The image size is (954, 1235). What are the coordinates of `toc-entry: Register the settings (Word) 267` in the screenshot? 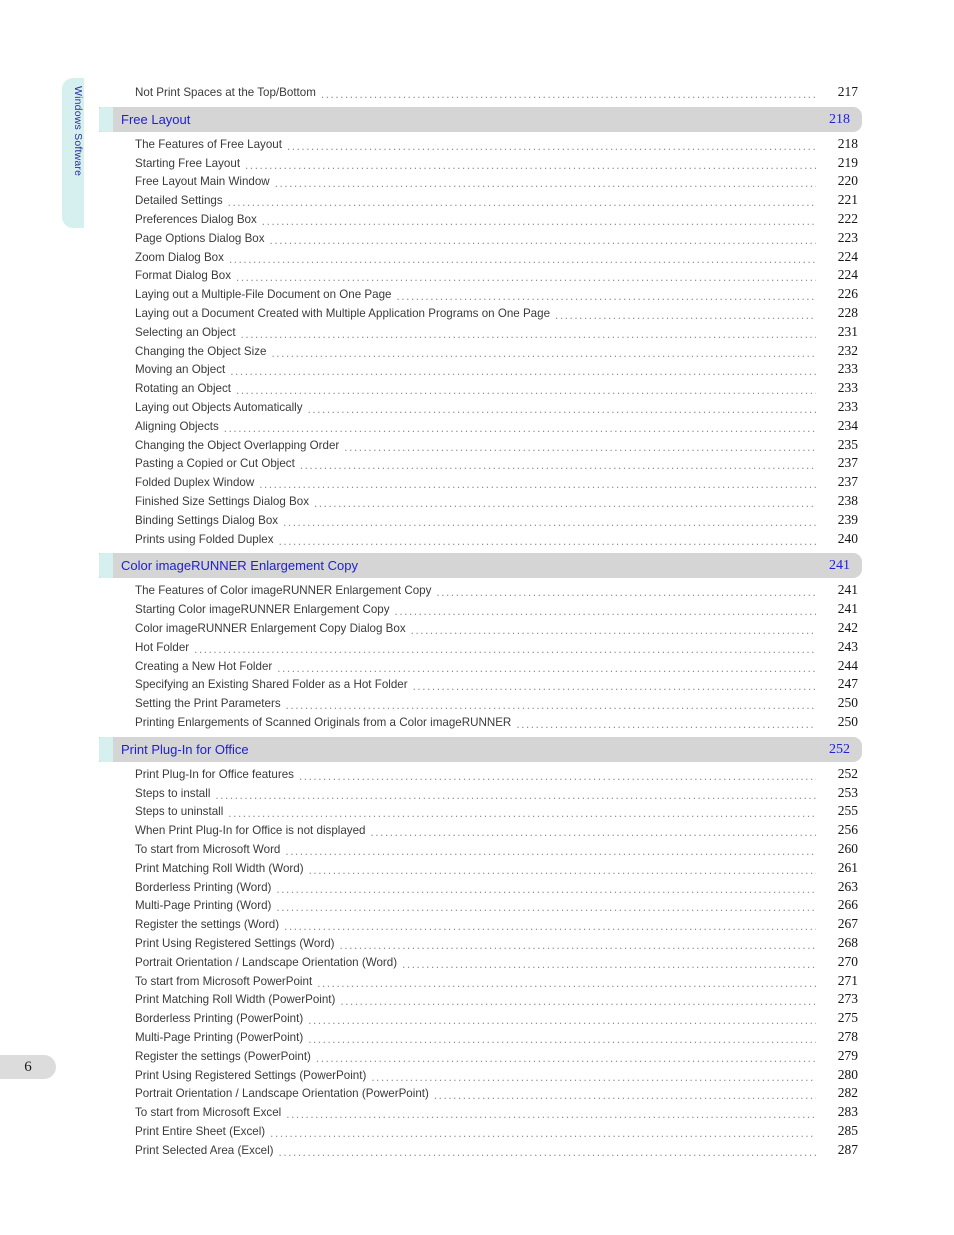 It's located at (496, 925).